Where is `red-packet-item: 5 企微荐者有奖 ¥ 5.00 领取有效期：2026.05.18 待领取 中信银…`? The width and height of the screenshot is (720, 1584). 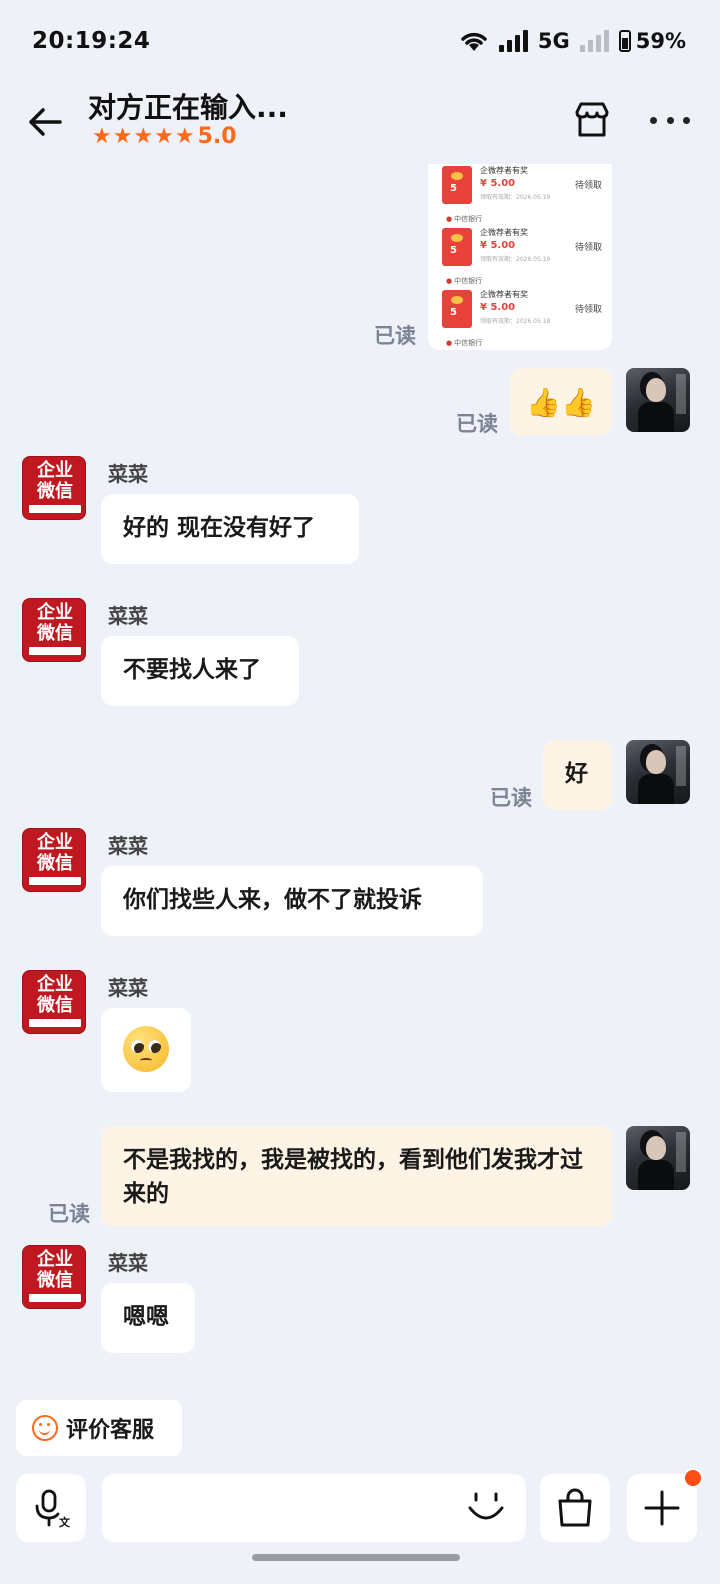
red-packet-item: 5 企微荐者有奖 ¥ 5.00 领取有效期：2026.05.18 待领取 中信银… is located at coordinates (522, 318).